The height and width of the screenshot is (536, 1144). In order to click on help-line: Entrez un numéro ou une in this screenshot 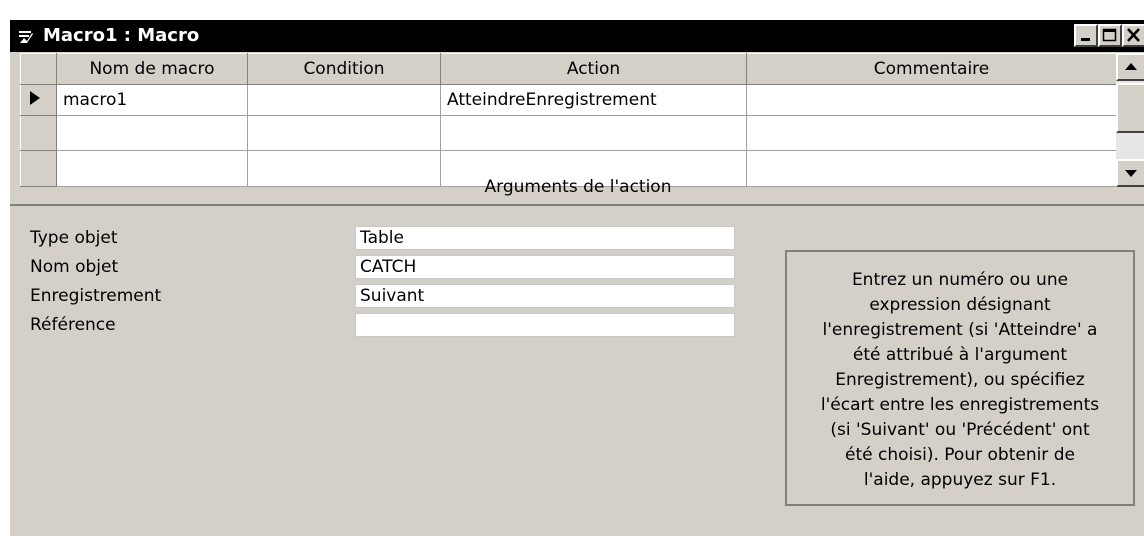, I will do `click(960, 280)`.